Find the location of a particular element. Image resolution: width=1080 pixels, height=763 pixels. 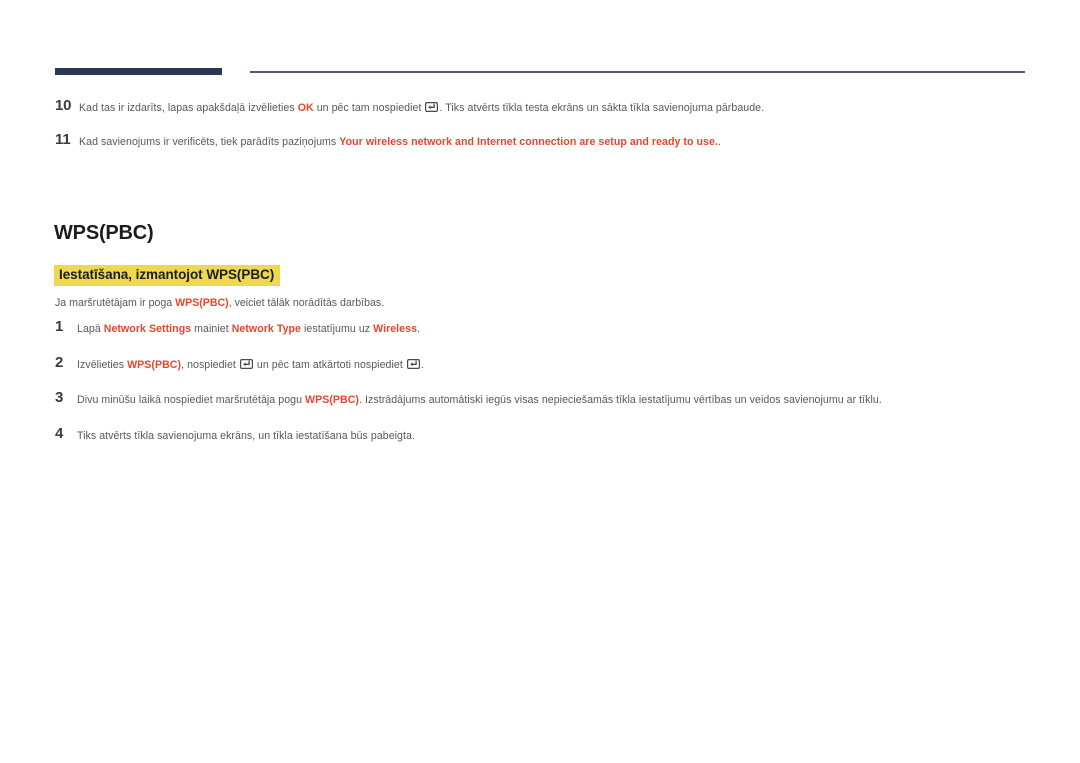

body-text: mainiet is located at coordinates (211, 329).